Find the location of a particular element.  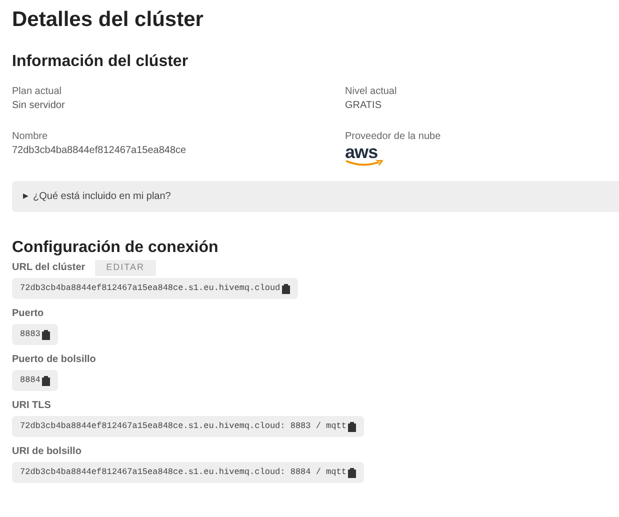

field-label: Puerto is located at coordinates (28, 314).